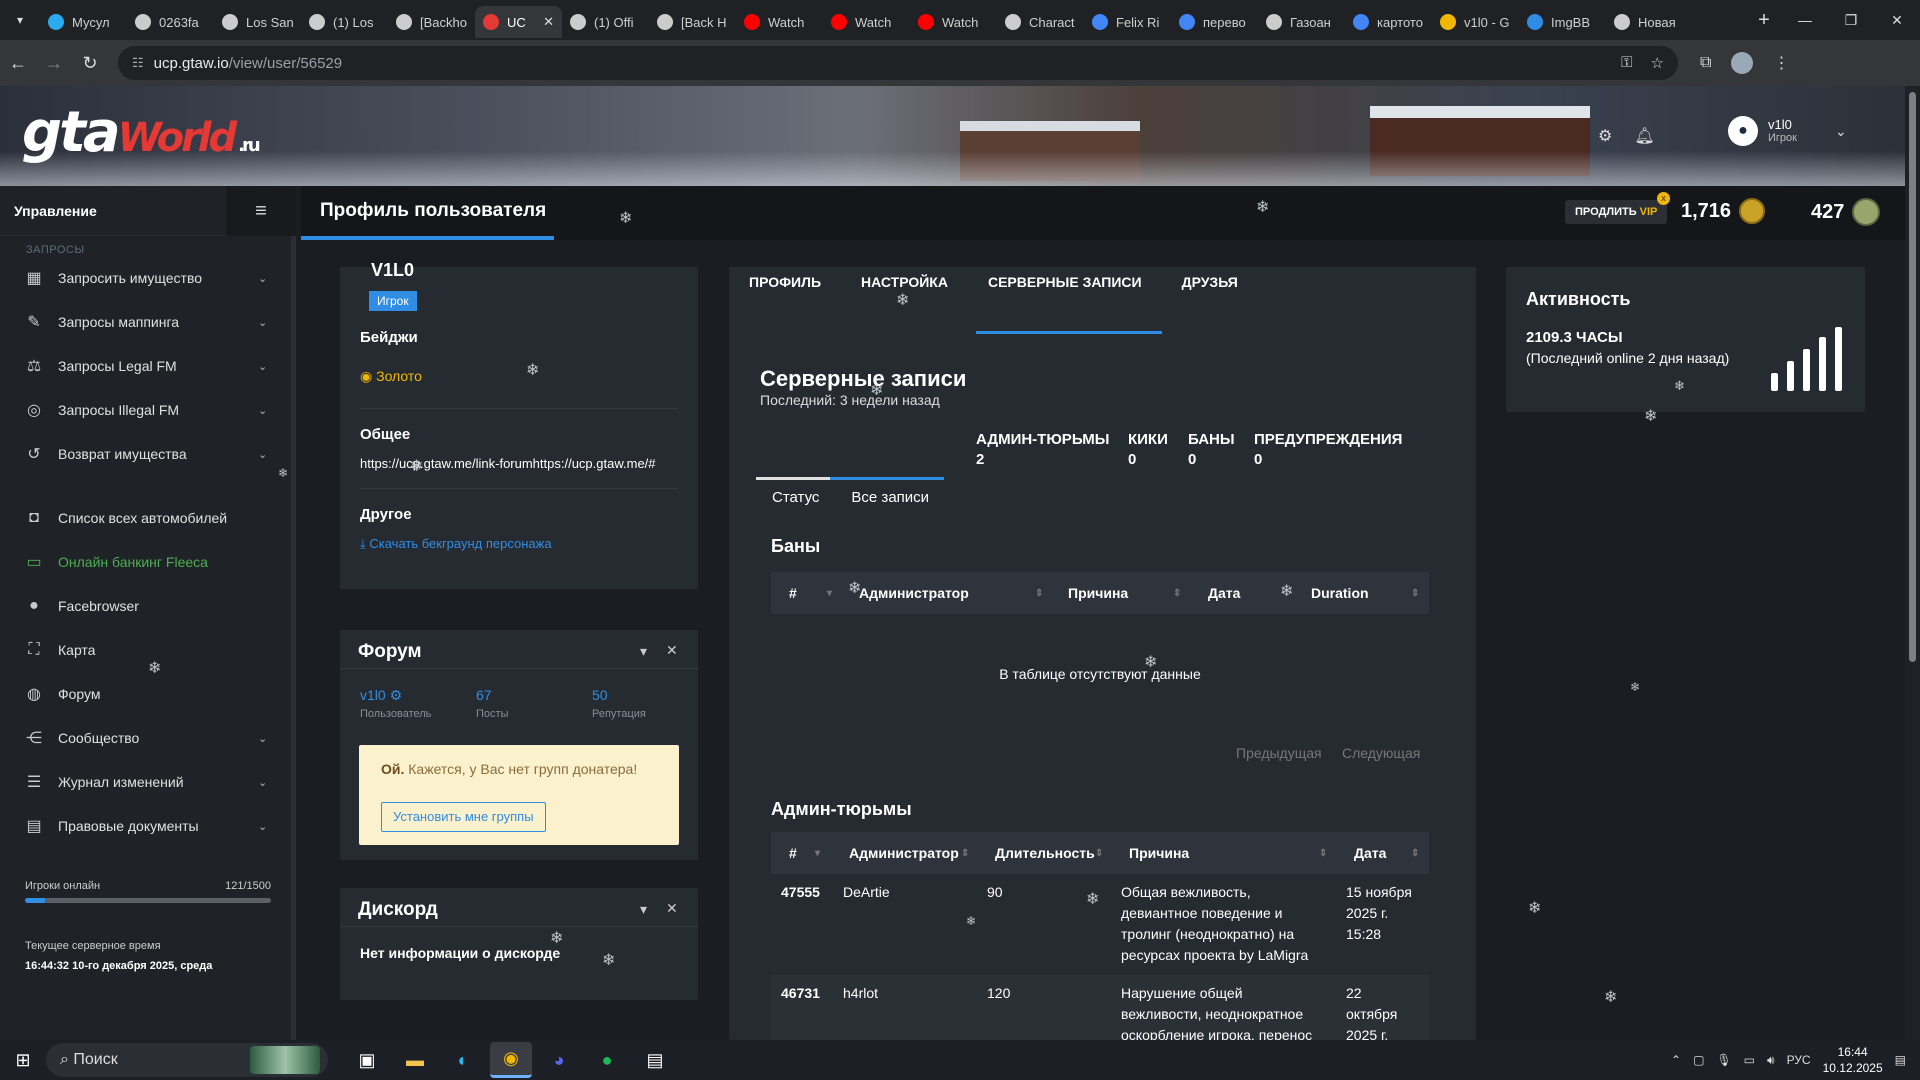  I want to click on taskbar-clock: 16:44 10.12.2025, so click(1853, 1060).